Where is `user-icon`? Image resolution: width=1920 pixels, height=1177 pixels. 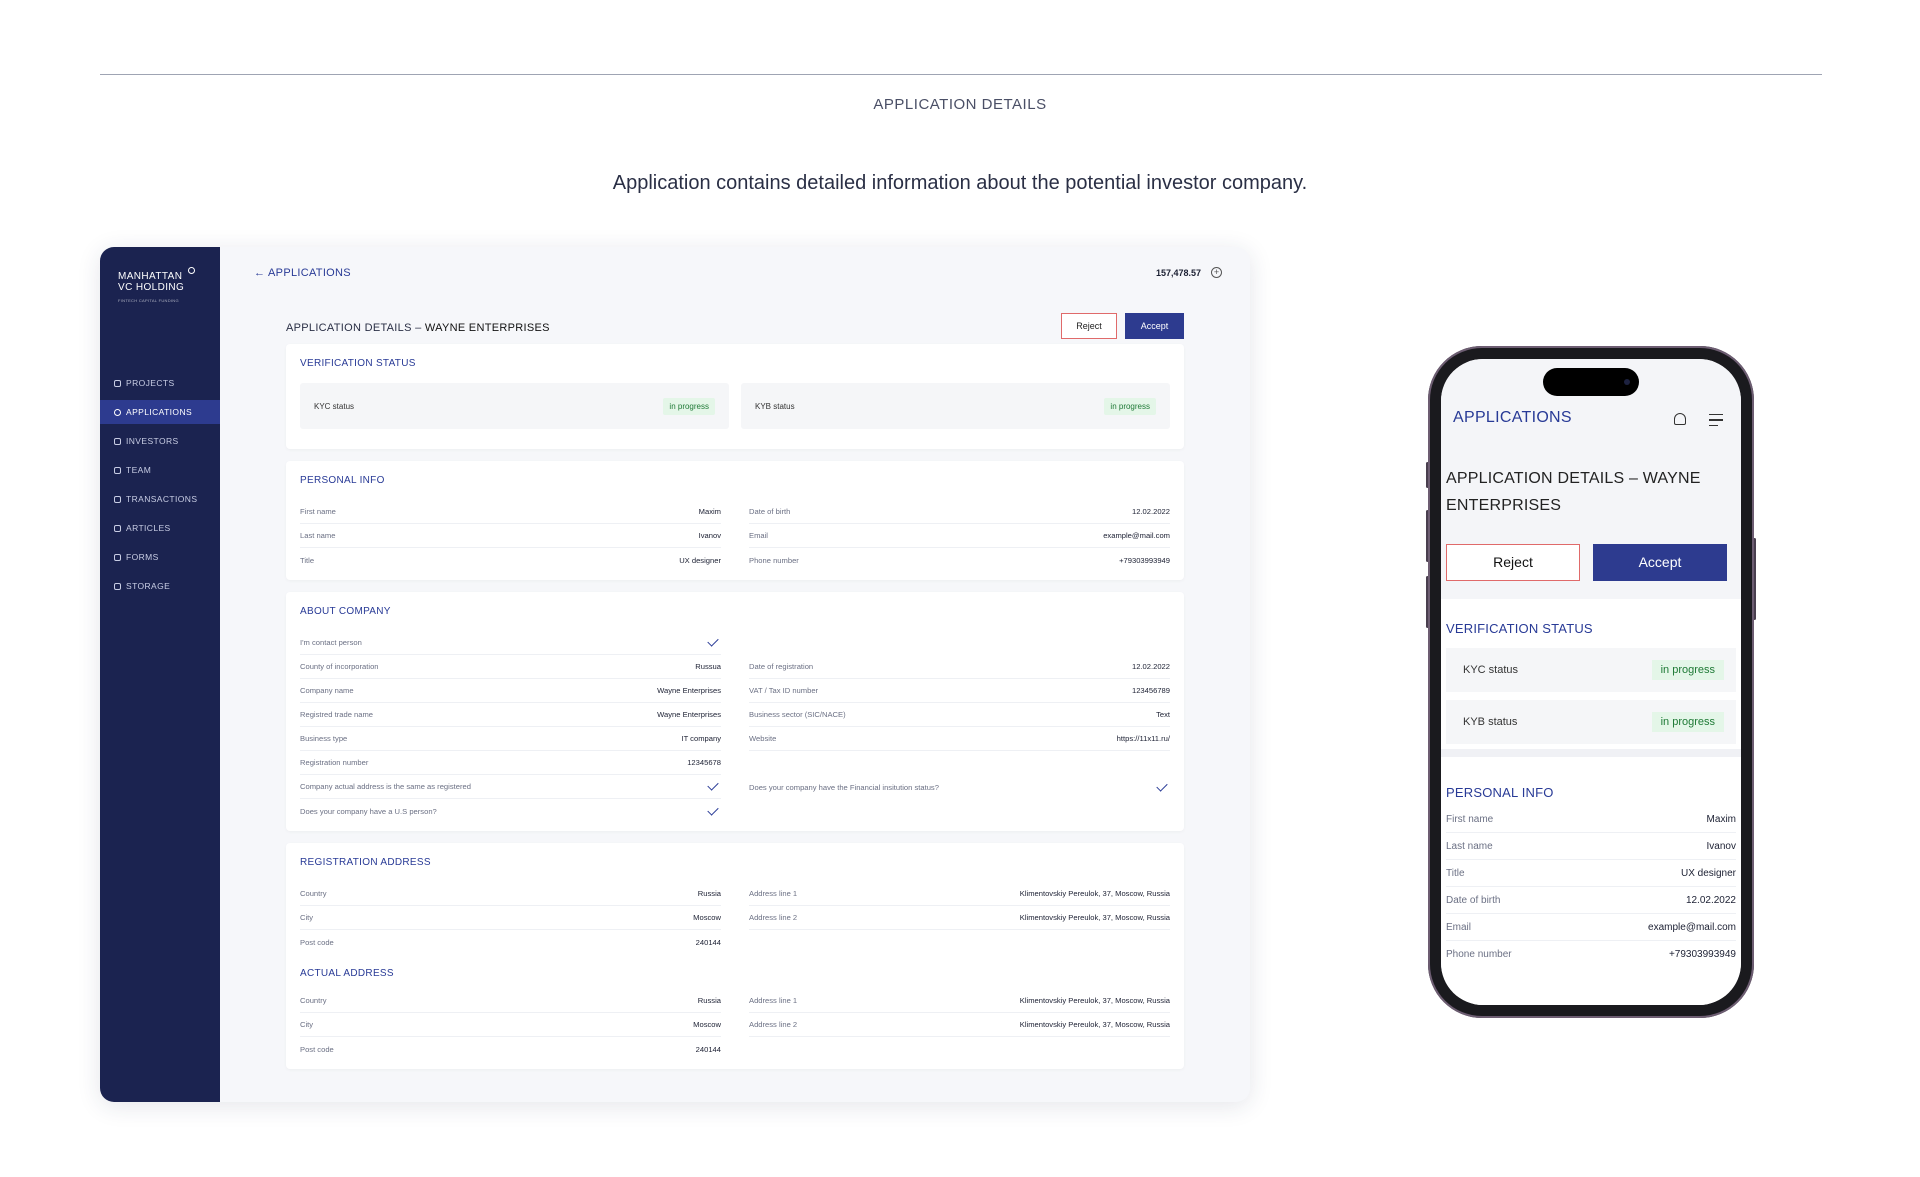
user-icon is located at coordinates (117, 441).